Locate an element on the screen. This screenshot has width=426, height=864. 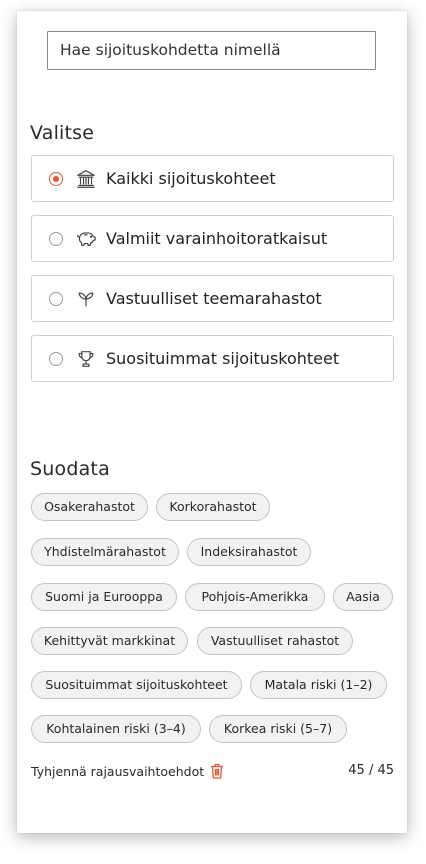
filter-chip: Kohtalainen riski (3–4) is located at coordinates (116, 729).